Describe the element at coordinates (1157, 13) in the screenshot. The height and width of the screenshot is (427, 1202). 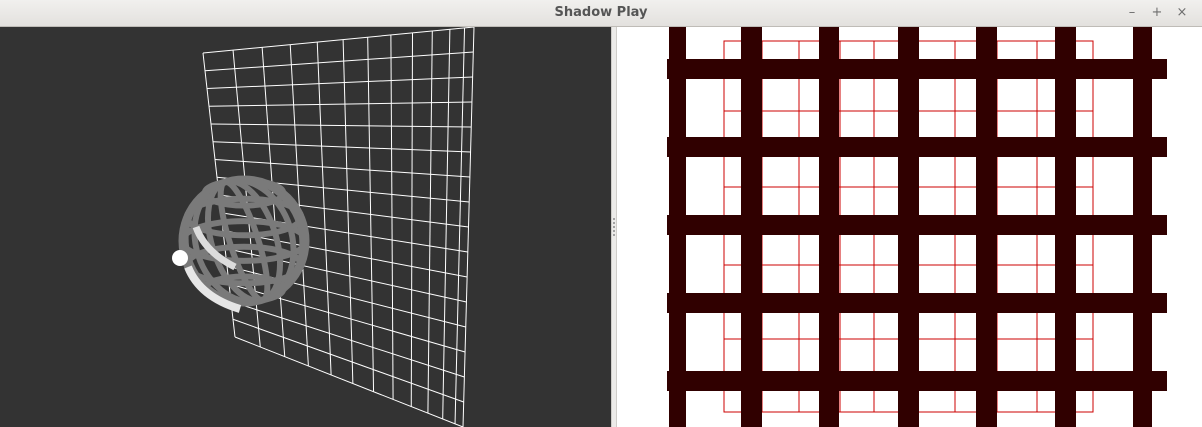
I see `maximize-button: +` at that location.